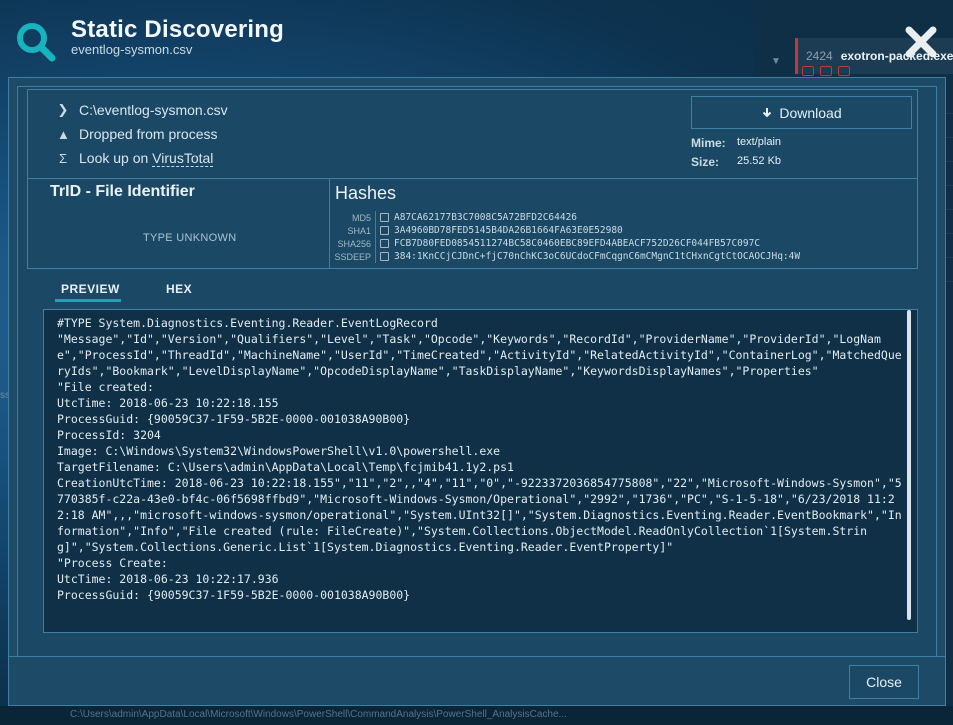  I want to click on tab-active-indicator, so click(88, 300).